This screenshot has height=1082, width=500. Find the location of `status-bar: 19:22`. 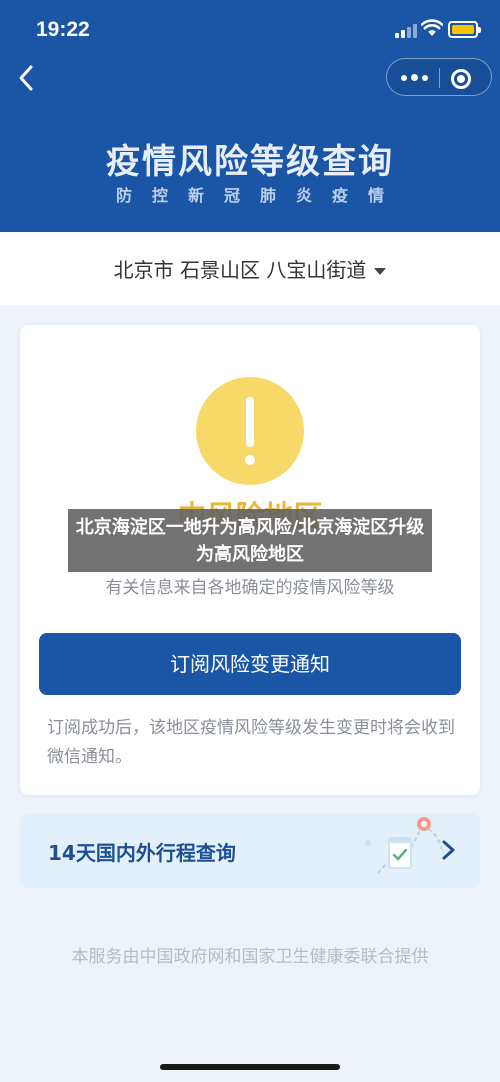

status-bar: 19:22 is located at coordinates (250, 30).